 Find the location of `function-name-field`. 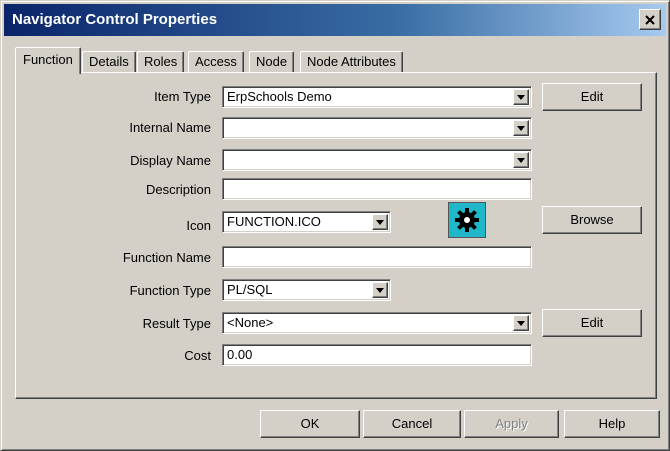

function-name-field is located at coordinates (377, 257).